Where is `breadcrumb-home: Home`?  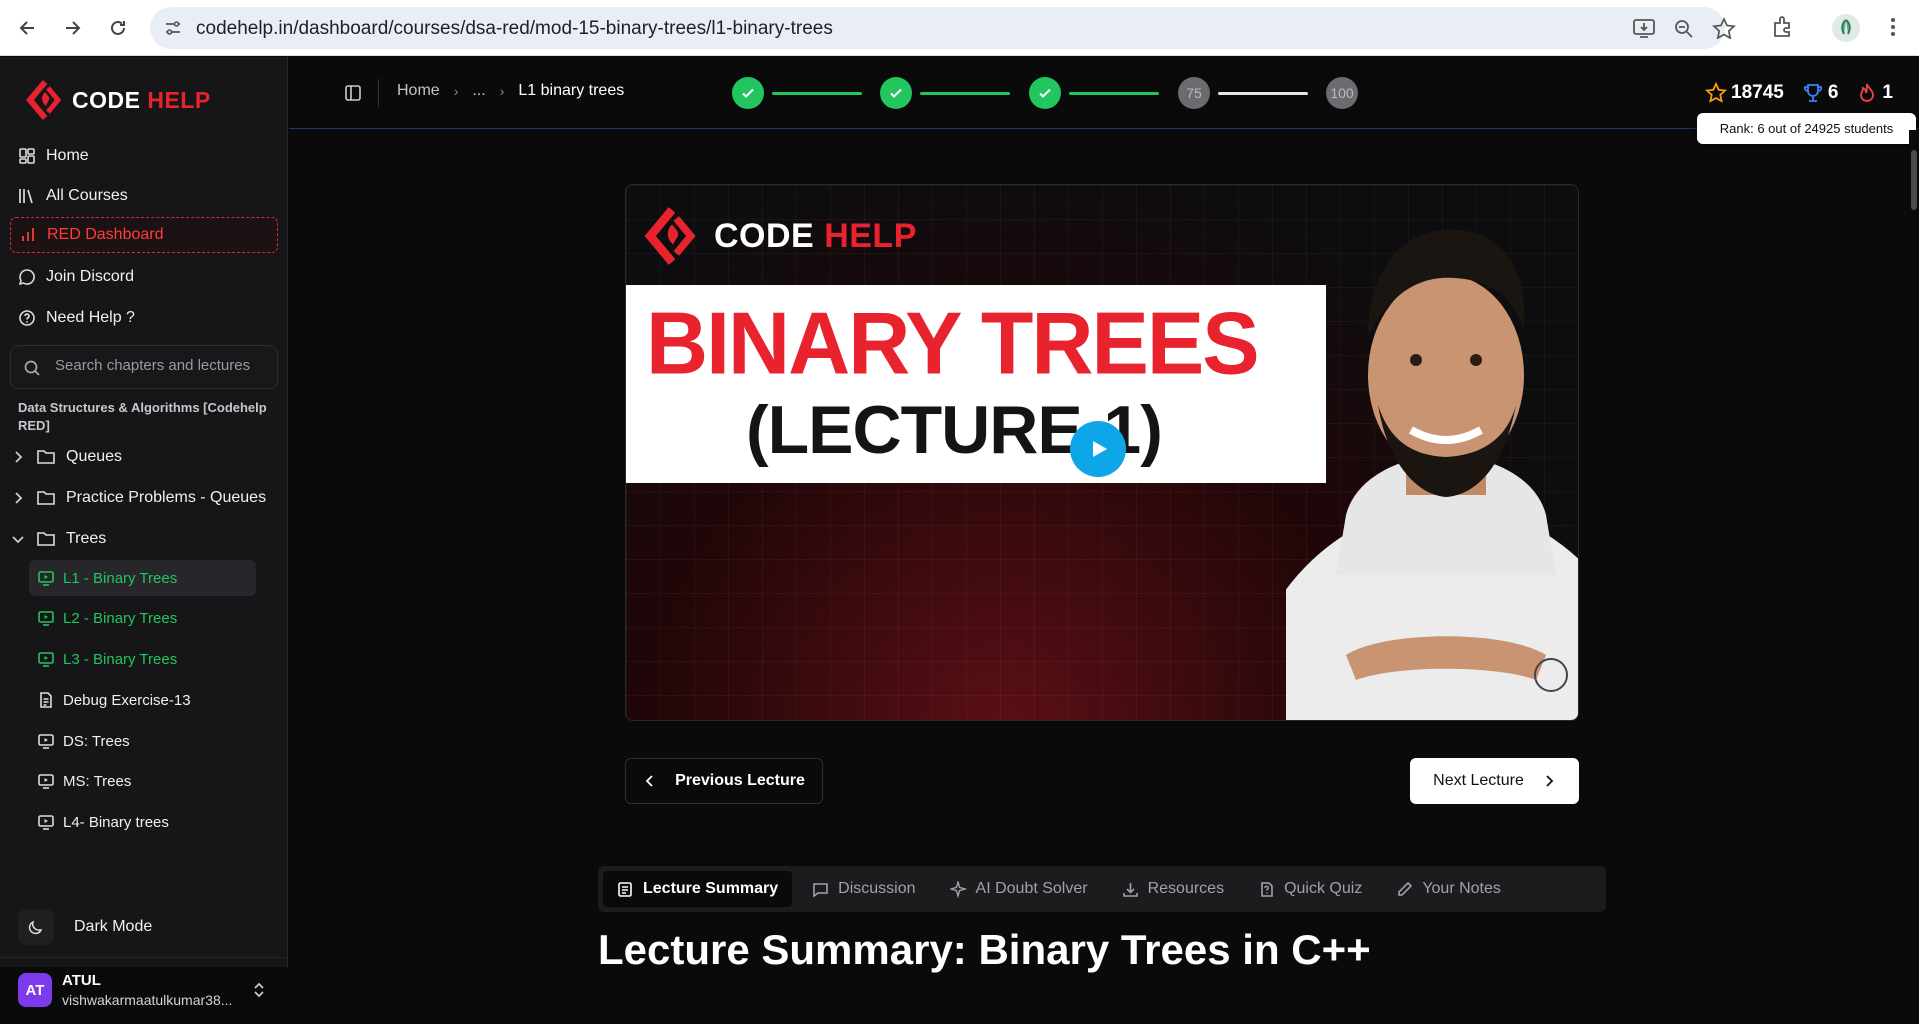 breadcrumb-home: Home is located at coordinates (418, 91).